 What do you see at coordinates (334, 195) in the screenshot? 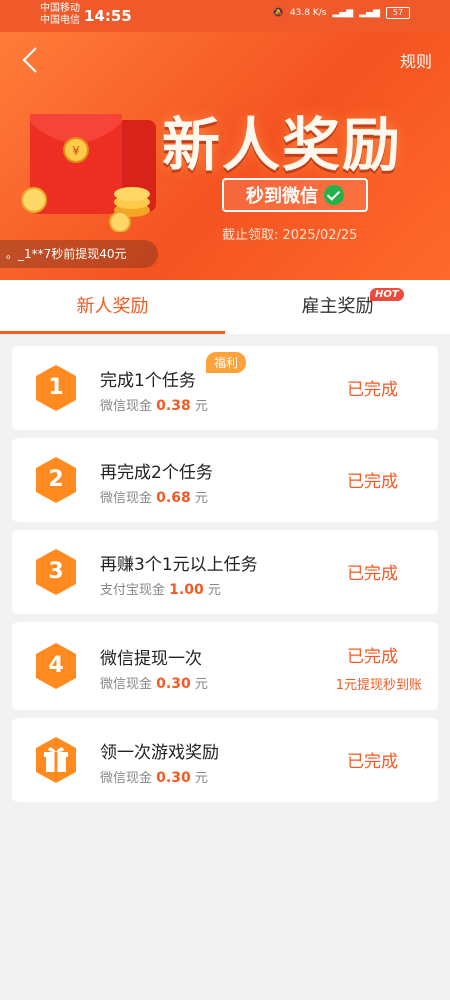
I see `check-icon` at bounding box center [334, 195].